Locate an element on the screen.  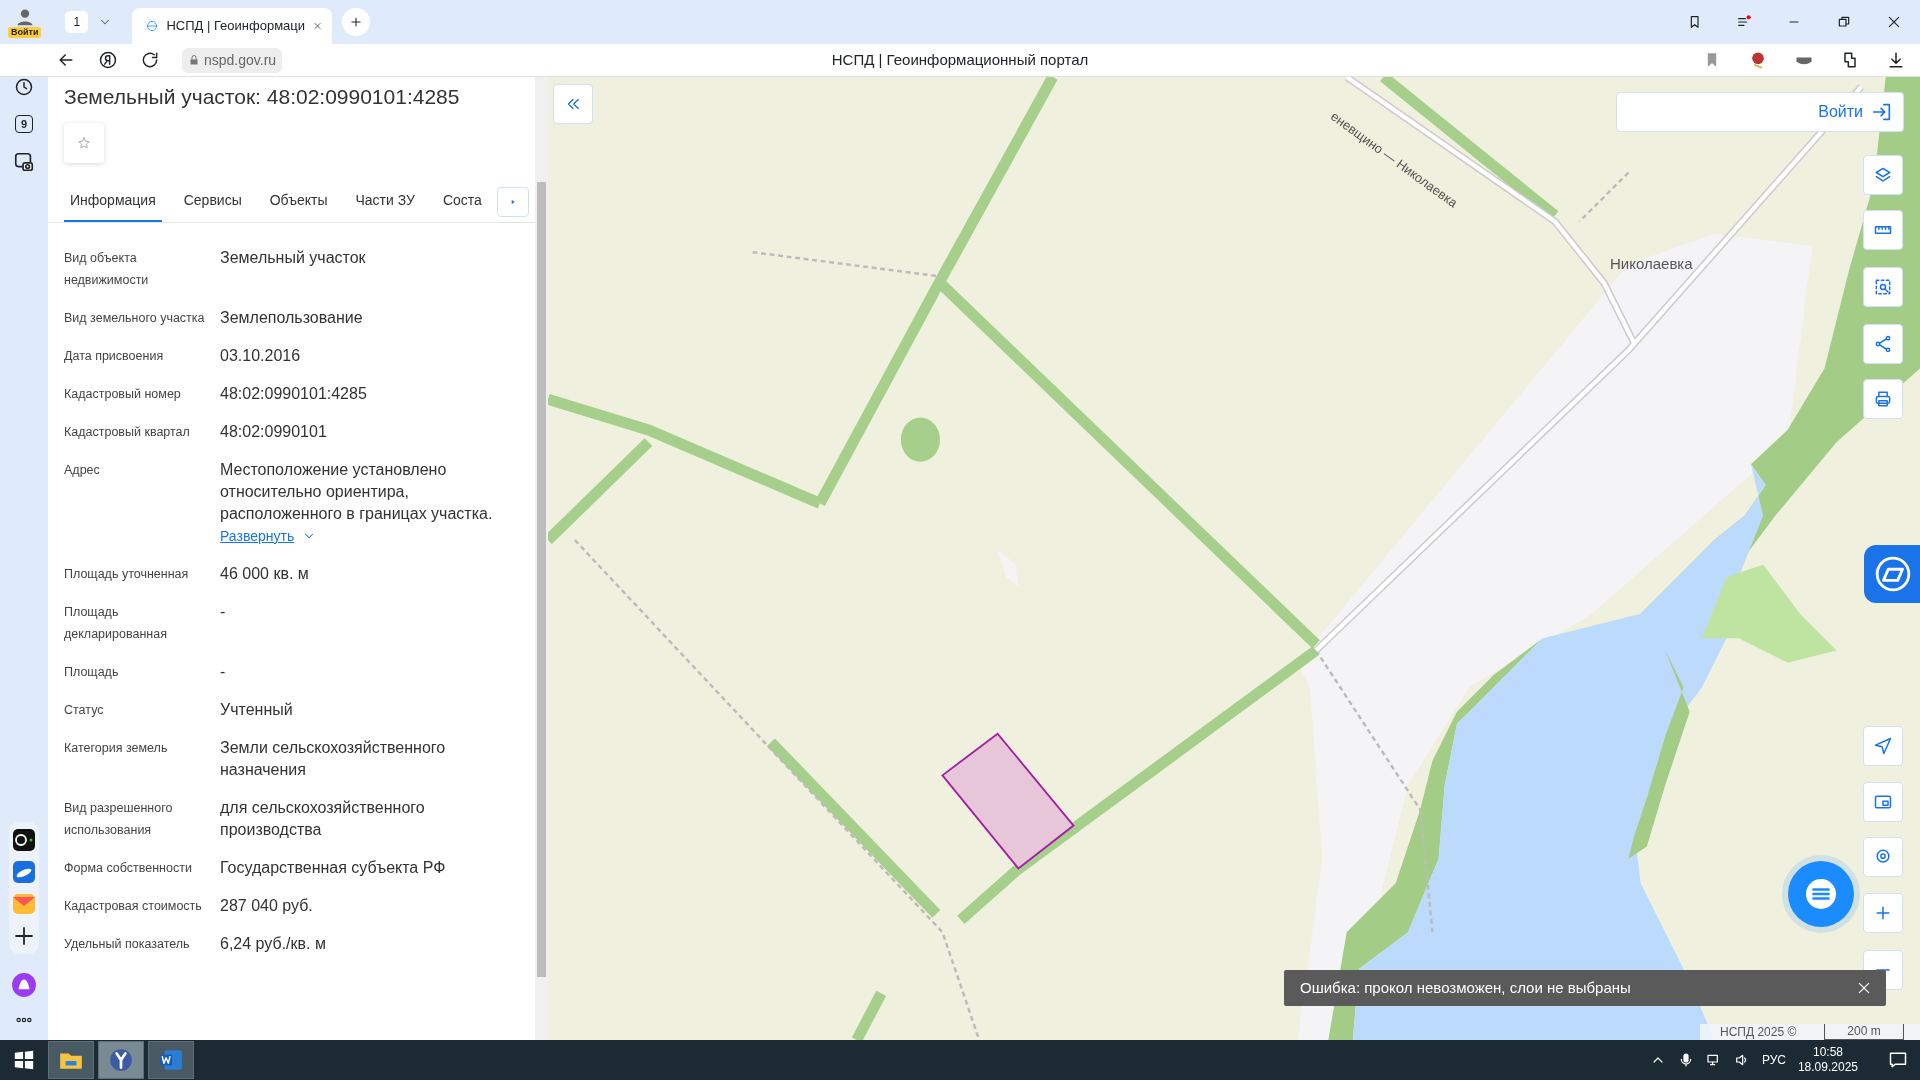
field-label: Кадастровый номер is located at coordinates (123, 394).